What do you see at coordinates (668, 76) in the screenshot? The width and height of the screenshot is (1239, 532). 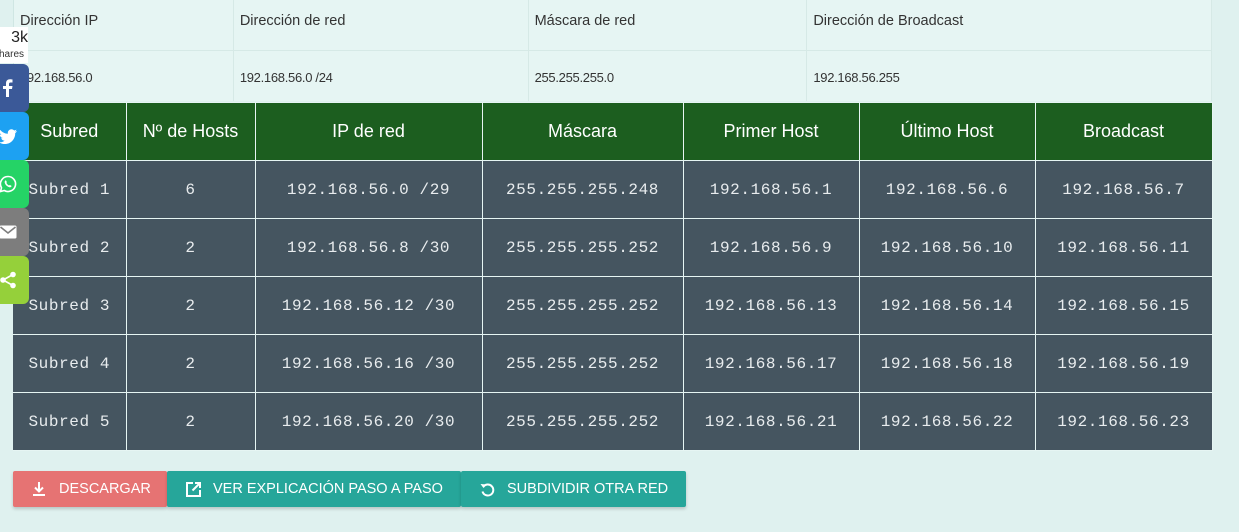 I see `value-netmask: 255.255.255.0` at bounding box center [668, 76].